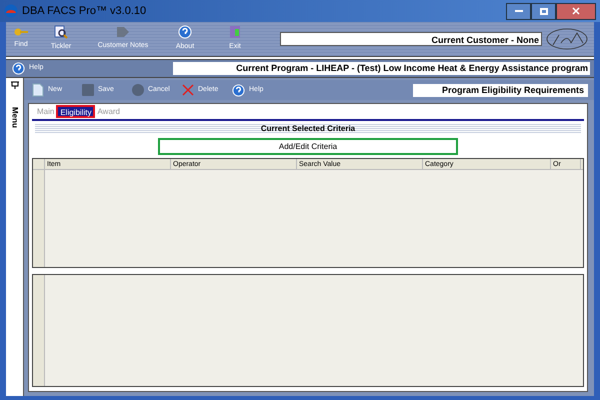 The height and width of the screenshot is (400, 600). What do you see at coordinates (138, 90) in the screenshot?
I see `circle-icon` at bounding box center [138, 90].